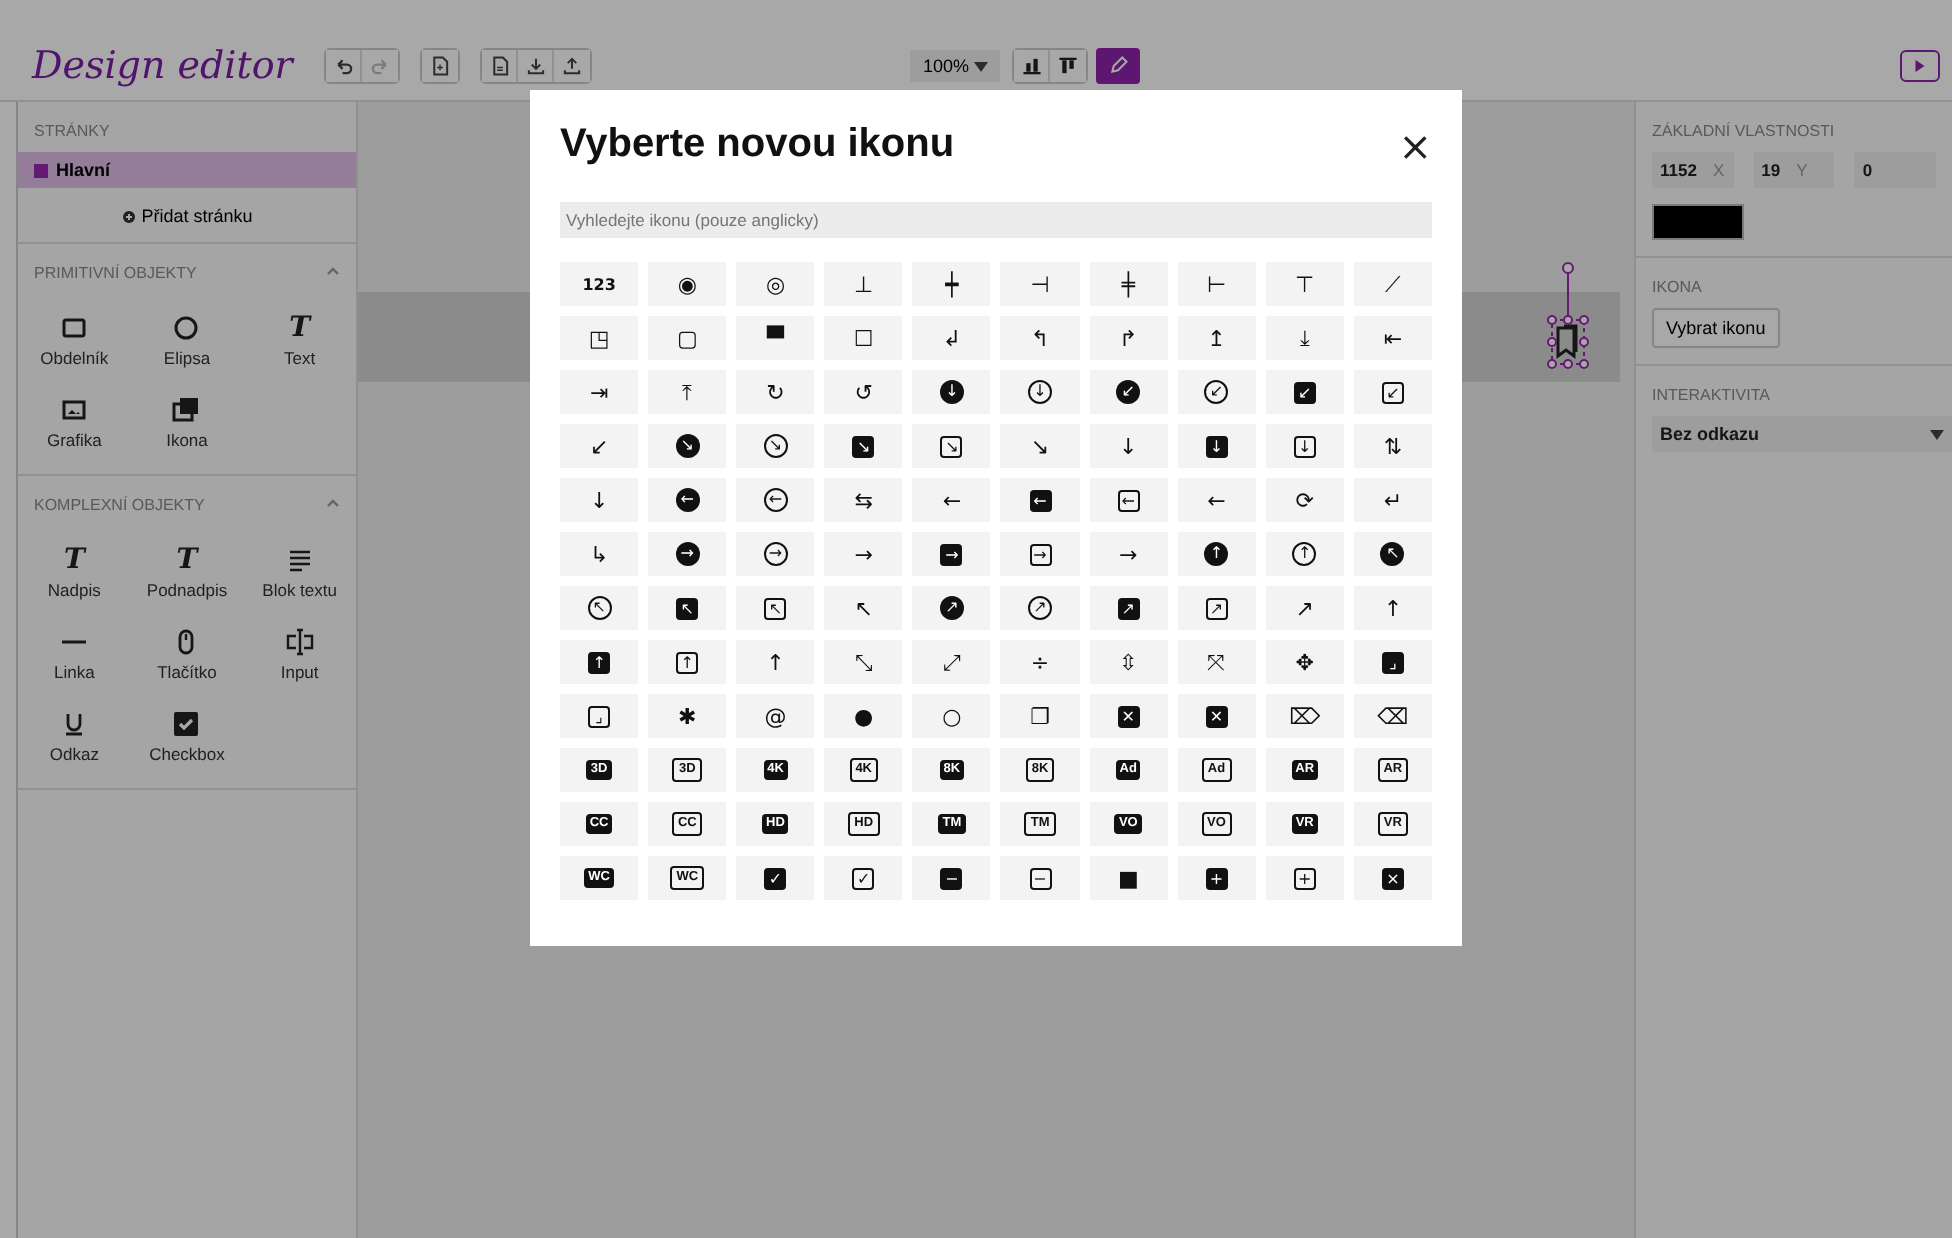  Describe the element at coordinates (1040, 338) in the screenshot. I see `icon-option: ↰` at that location.